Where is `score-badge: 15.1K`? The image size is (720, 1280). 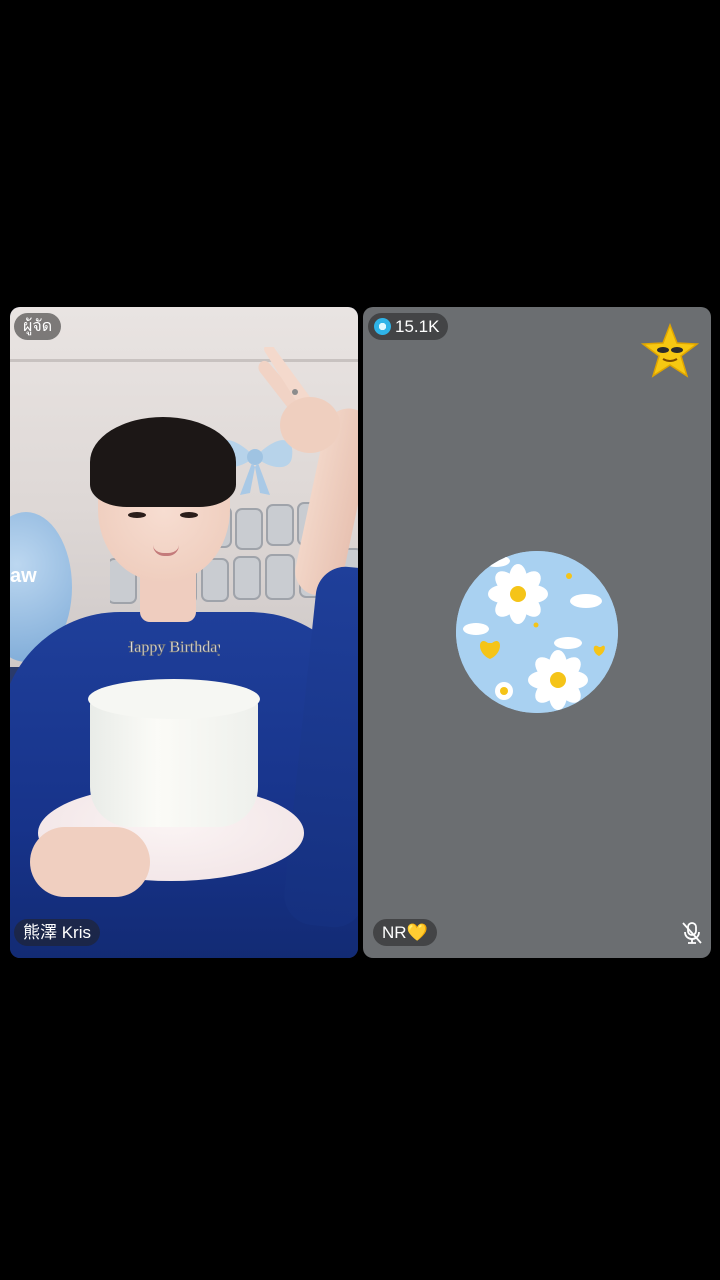 score-badge: 15.1K is located at coordinates (408, 326).